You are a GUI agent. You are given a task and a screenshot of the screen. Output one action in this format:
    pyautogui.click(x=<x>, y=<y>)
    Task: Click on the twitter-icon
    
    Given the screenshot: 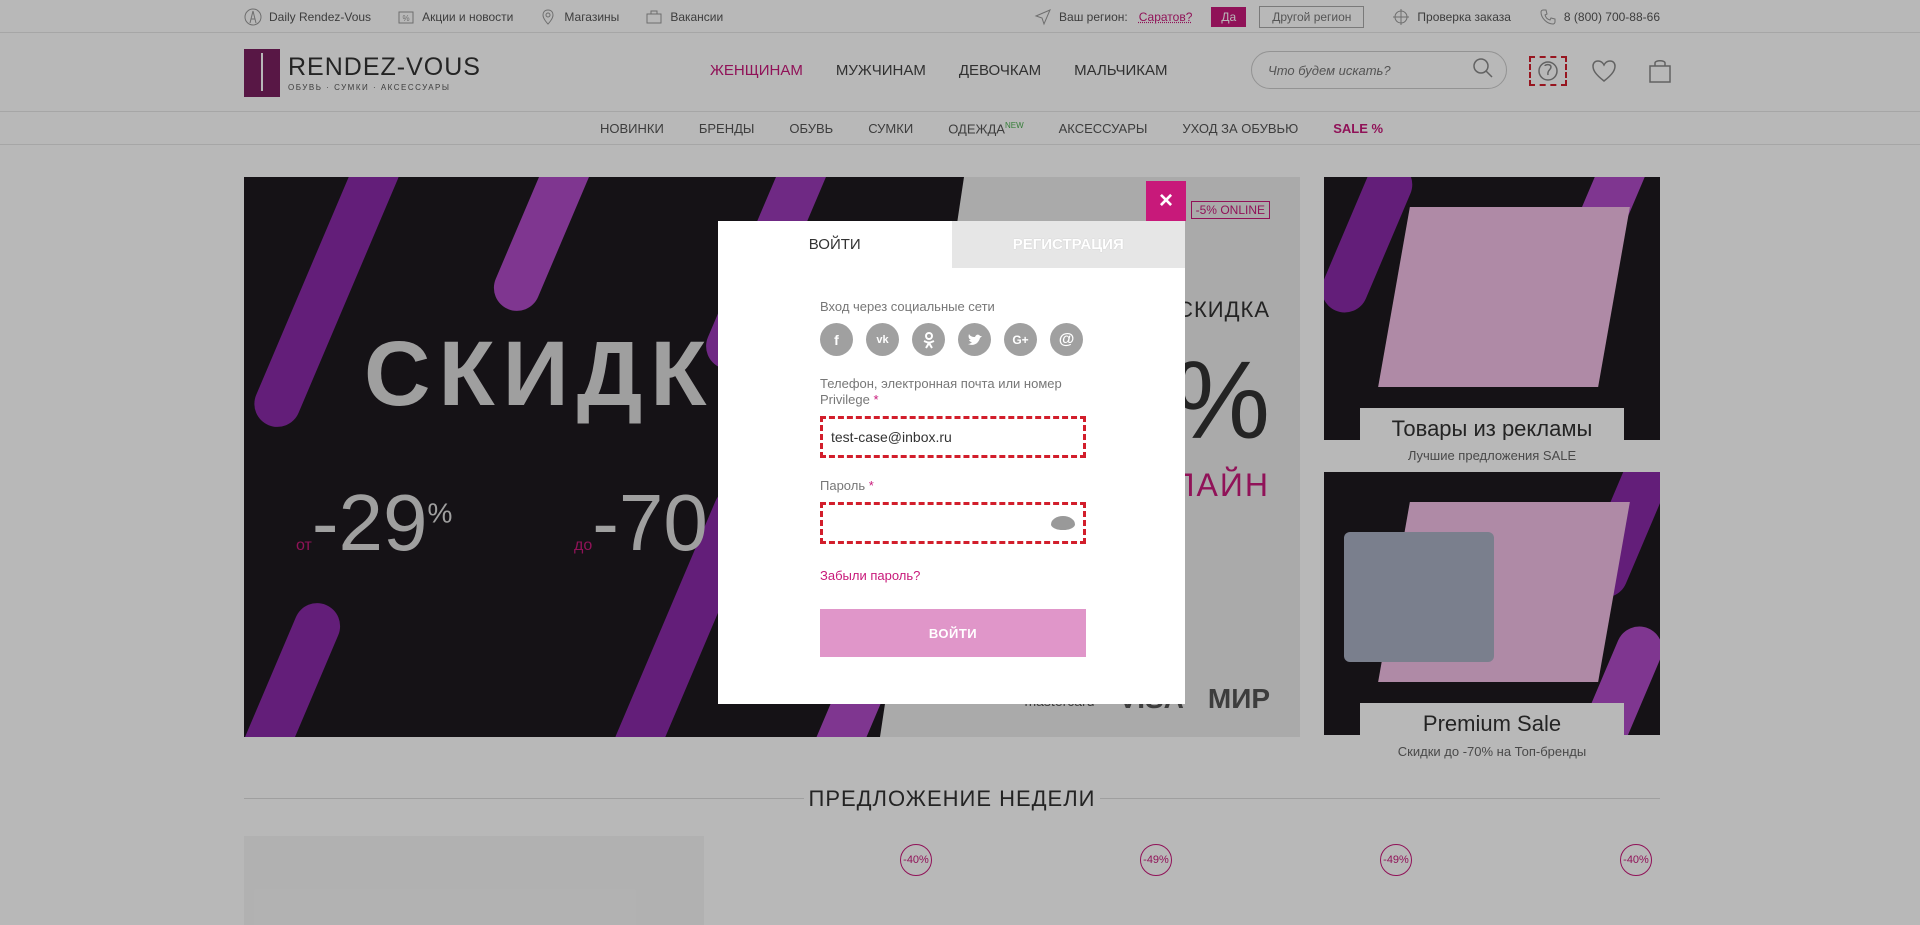 What is the action you would take?
    pyautogui.click(x=974, y=339)
    